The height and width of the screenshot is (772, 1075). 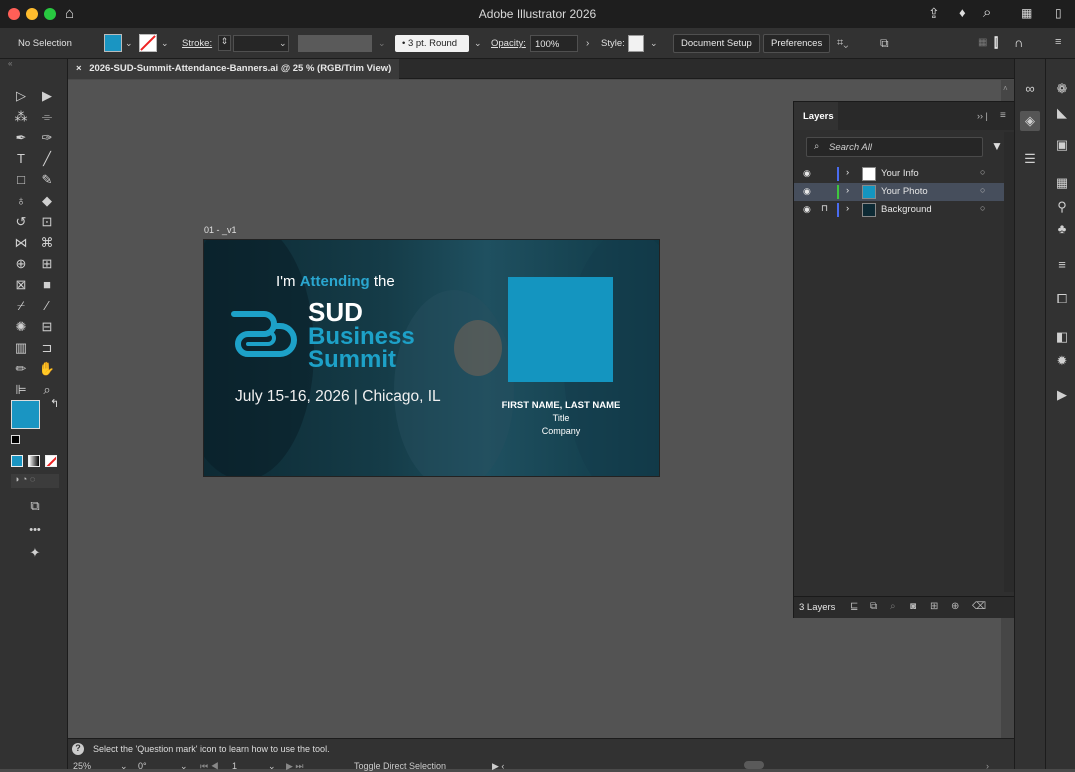 What do you see at coordinates (893, 606) in the screenshot?
I see `locate-object-icon: ⌕` at bounding box center [893, 606].